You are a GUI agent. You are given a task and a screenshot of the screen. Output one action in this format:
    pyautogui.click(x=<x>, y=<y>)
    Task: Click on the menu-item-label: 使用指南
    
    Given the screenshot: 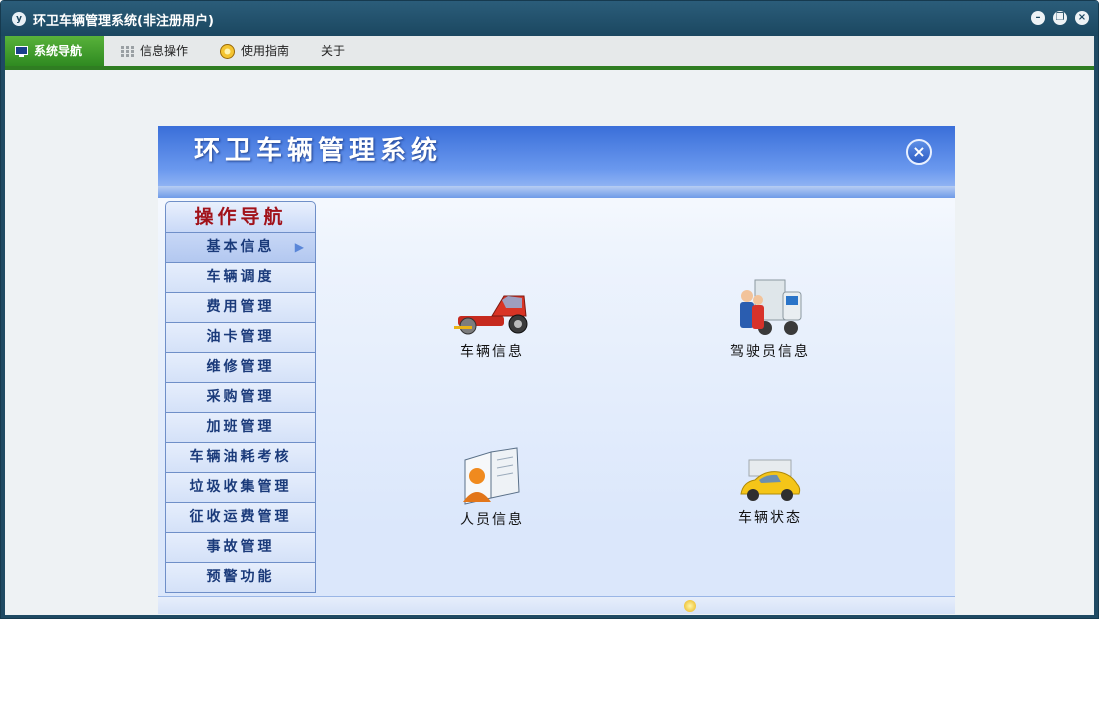 What is the action you would take?
    pyautogui.click(x=265, y=51)
    